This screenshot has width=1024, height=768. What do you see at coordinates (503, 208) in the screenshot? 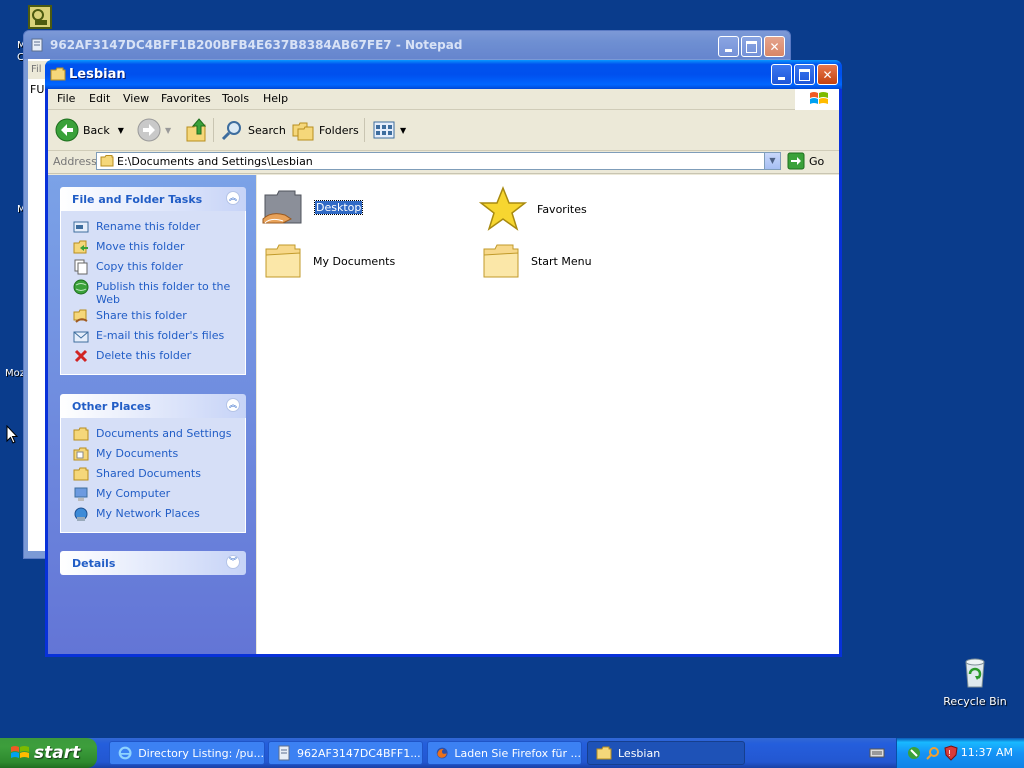
I see `star-icon` at bounding box center [503, 208].